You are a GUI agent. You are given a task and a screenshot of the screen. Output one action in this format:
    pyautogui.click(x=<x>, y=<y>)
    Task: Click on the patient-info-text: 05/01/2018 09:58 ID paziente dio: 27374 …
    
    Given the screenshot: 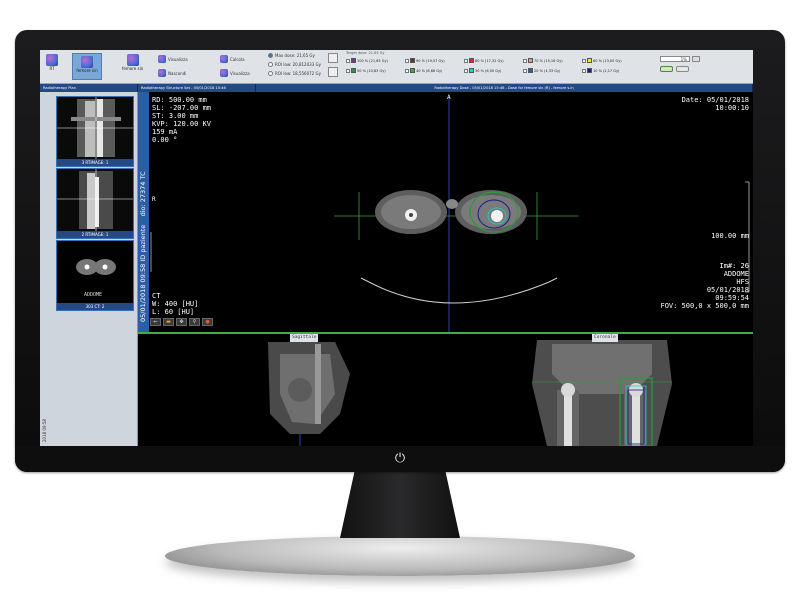 What is the action you would take?
    pyautogui.click(x=143, y=217)
    